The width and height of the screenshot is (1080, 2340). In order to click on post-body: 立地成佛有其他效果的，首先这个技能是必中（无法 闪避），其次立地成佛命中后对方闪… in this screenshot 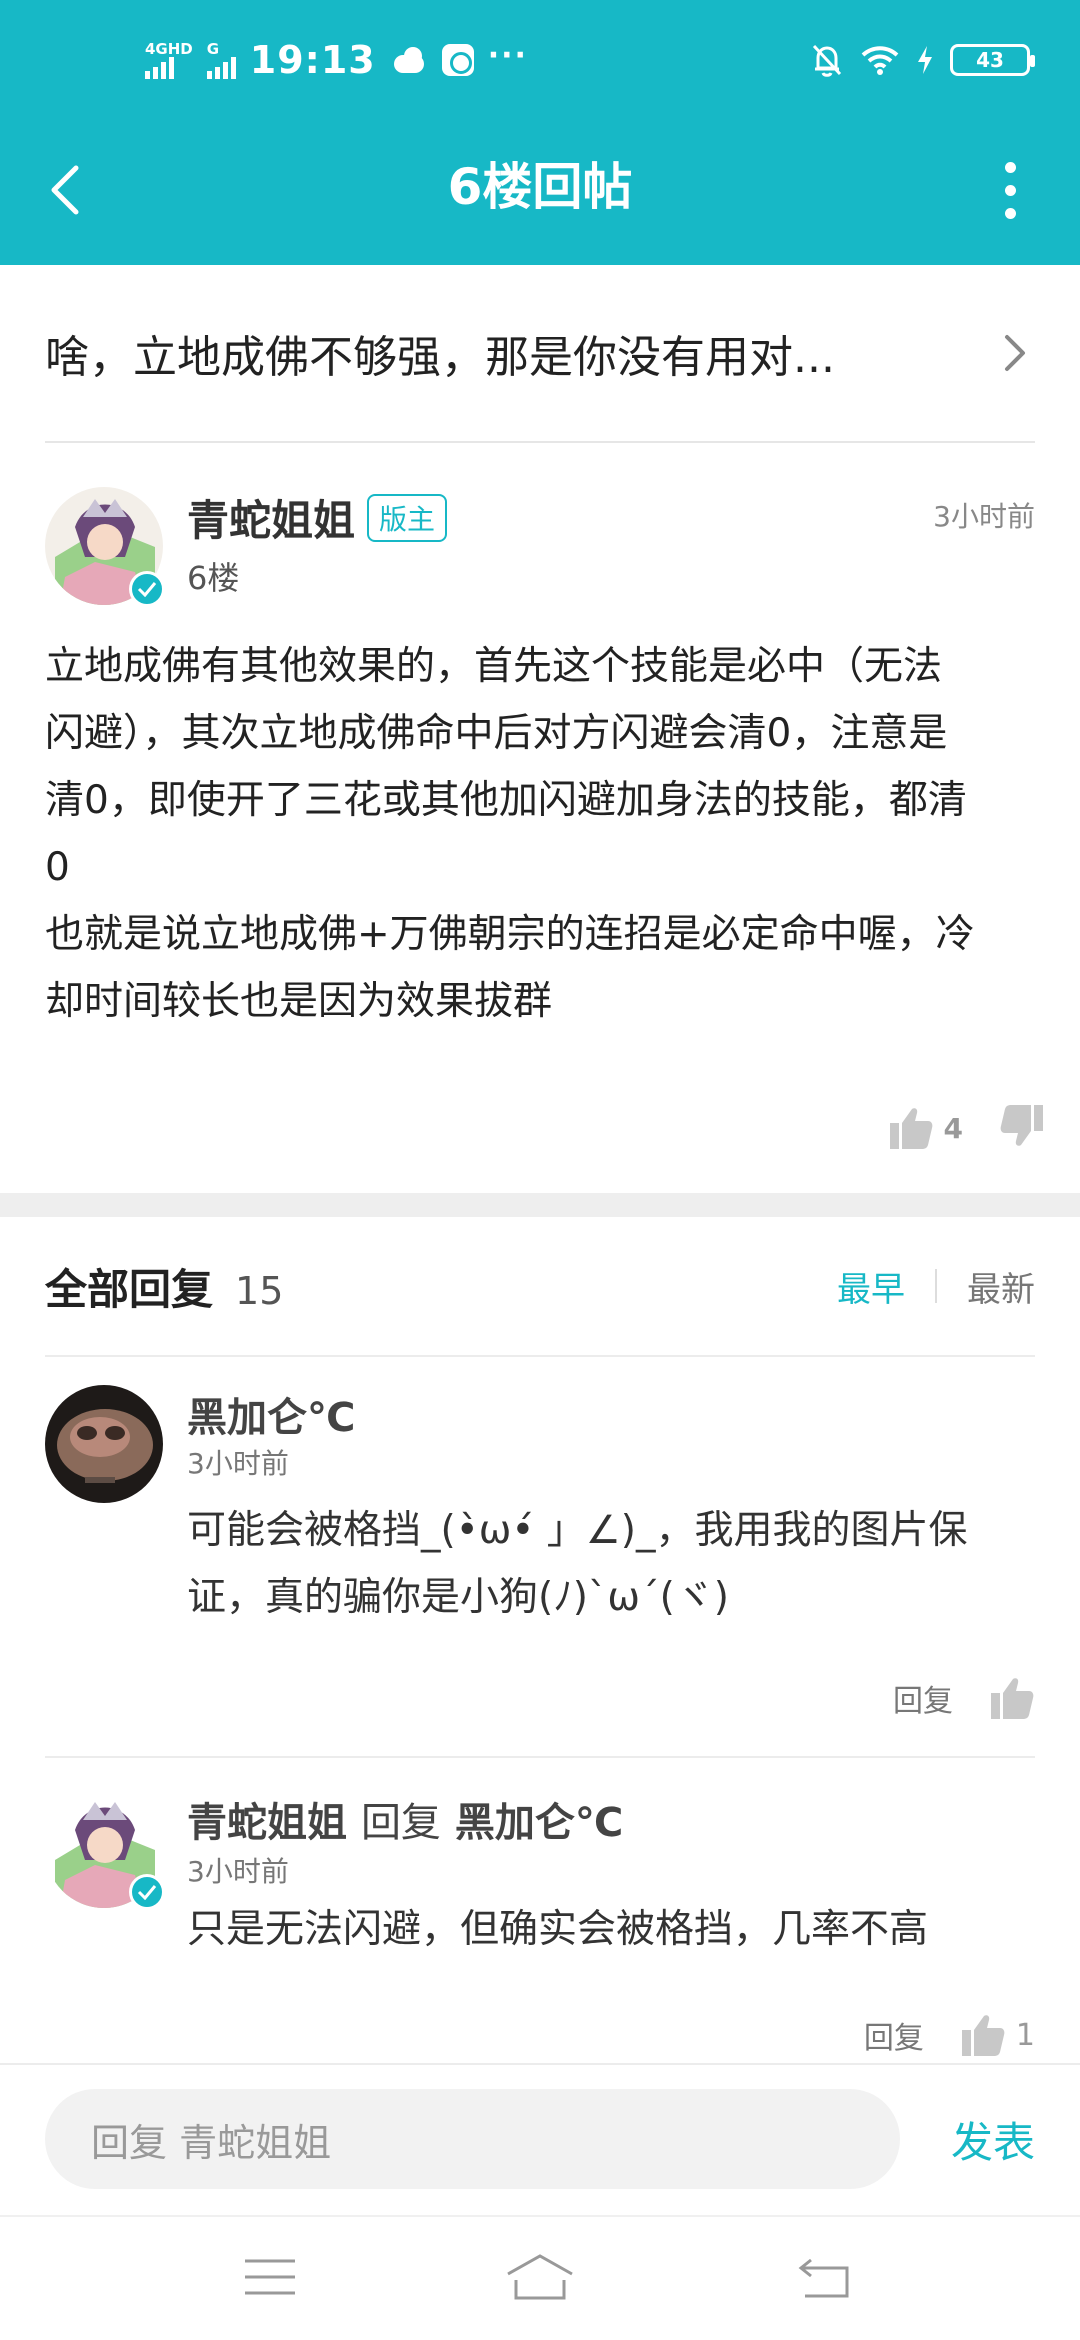, I will do `click(510, 834)`.